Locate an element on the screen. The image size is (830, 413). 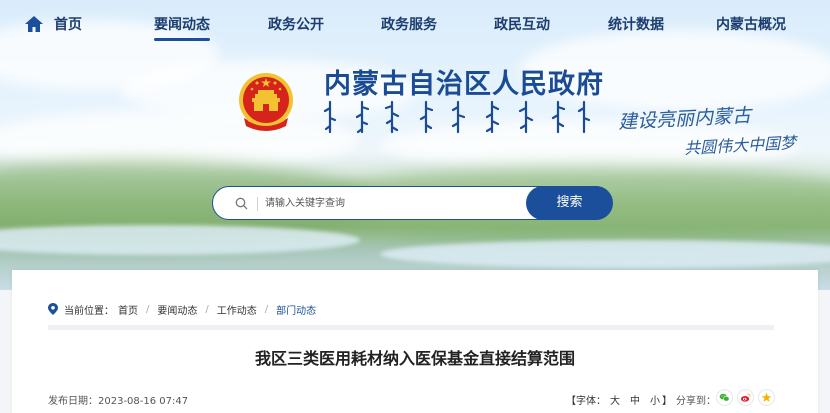
search-bar: 搜索 is located at coordinates (412, 203).